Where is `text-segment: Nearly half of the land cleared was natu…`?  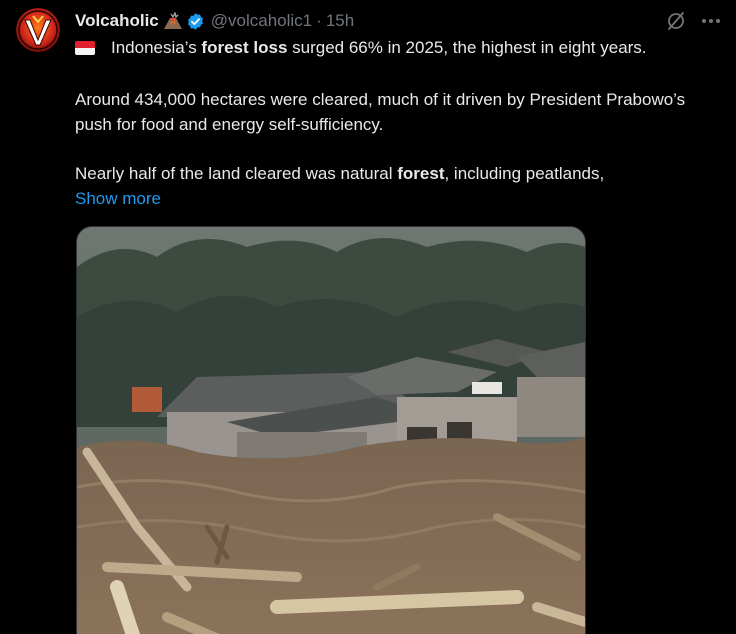
text-segment: Nearly half of the land cleared was natu… is located at coordinates (236, 173).